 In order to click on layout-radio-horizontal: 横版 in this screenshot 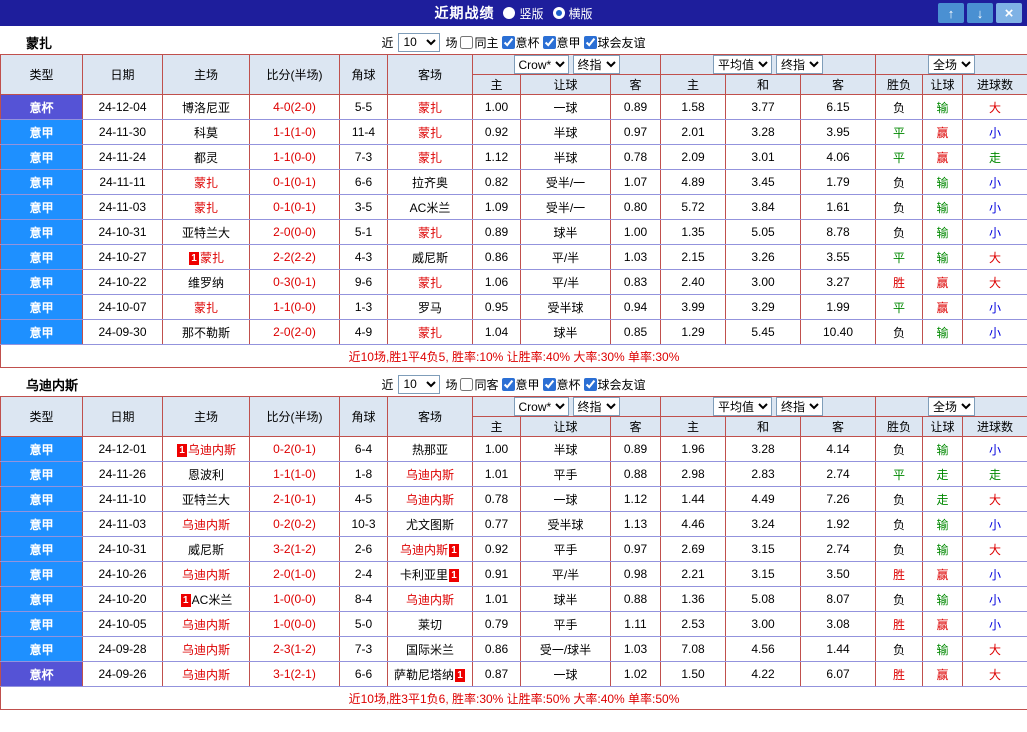, I will do `click(572, 13)`.